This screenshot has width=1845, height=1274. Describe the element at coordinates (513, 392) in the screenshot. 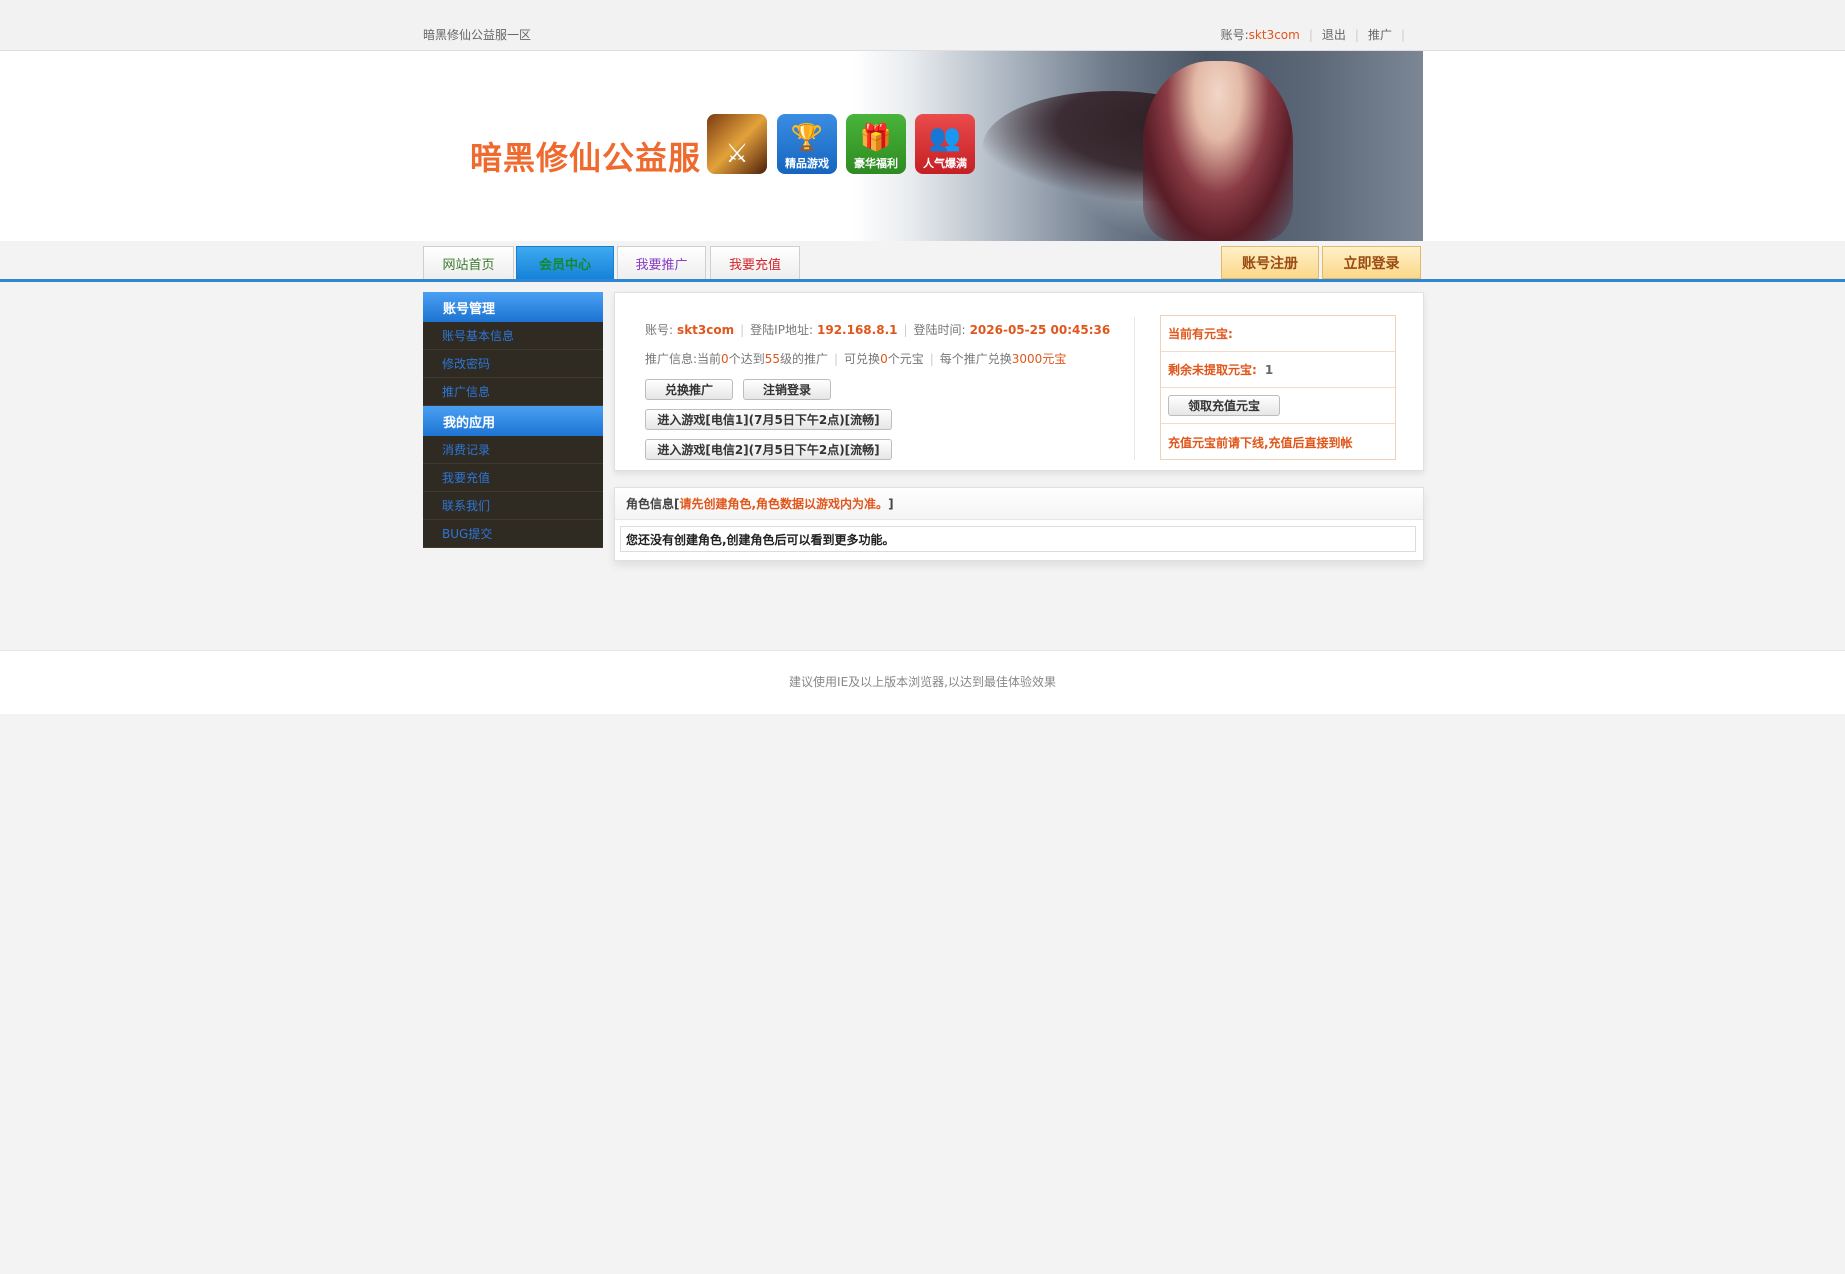

I see `sidebar-item-promote-info: 推广信息` at that location.